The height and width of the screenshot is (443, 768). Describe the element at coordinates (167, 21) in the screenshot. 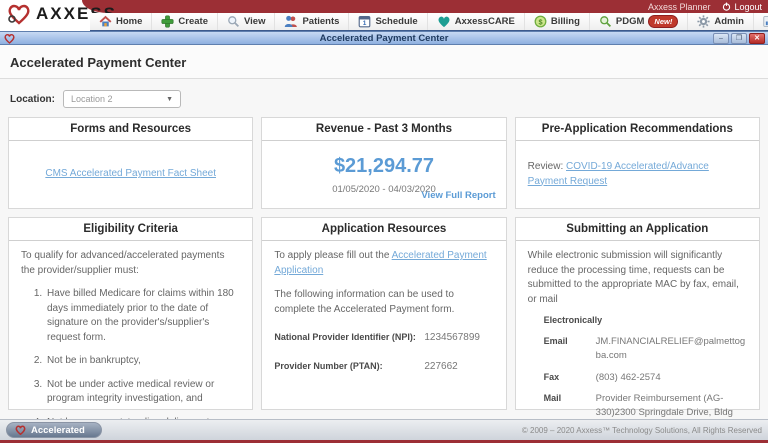

I see `create-plus-icon` at that location.